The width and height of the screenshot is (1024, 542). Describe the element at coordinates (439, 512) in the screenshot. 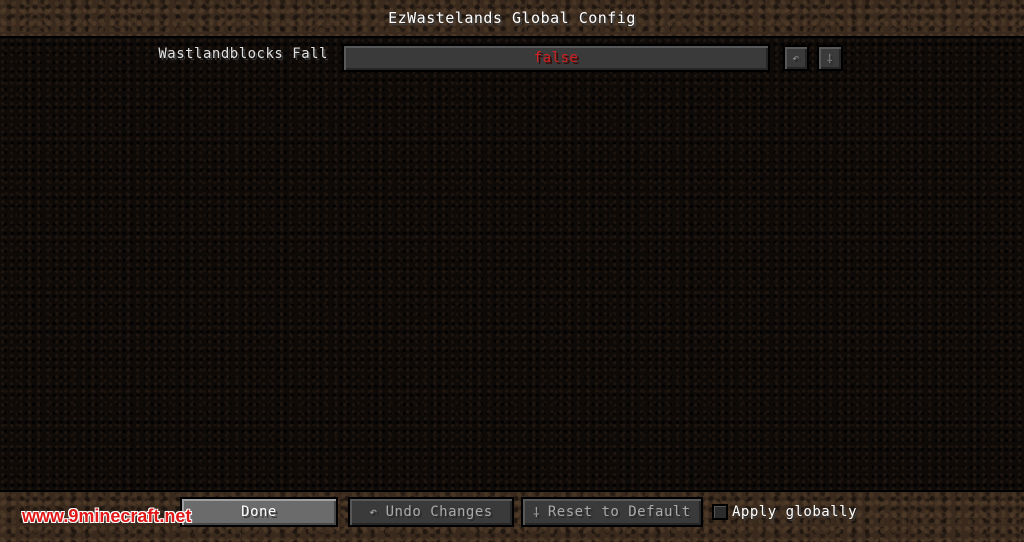

I see `undo-changes-label: Undo Changes` at that location.